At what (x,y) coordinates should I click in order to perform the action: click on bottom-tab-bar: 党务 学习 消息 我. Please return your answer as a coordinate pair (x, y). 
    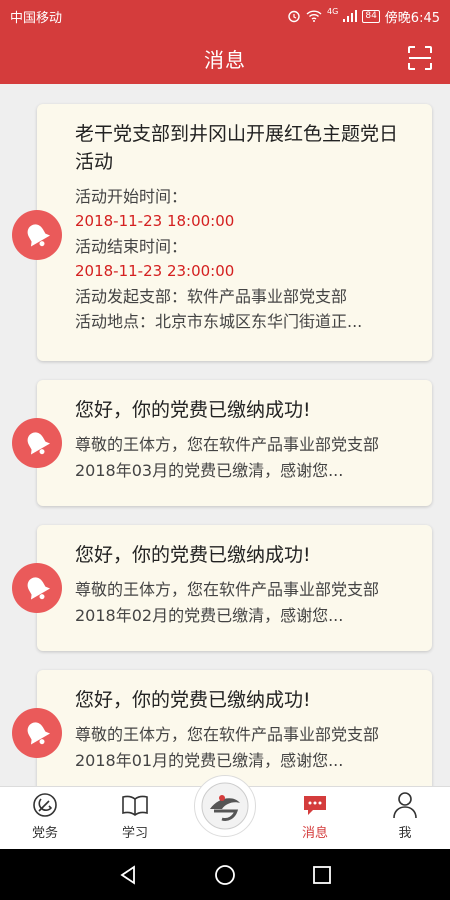
    Looking at the image, I should click on (225, 812).